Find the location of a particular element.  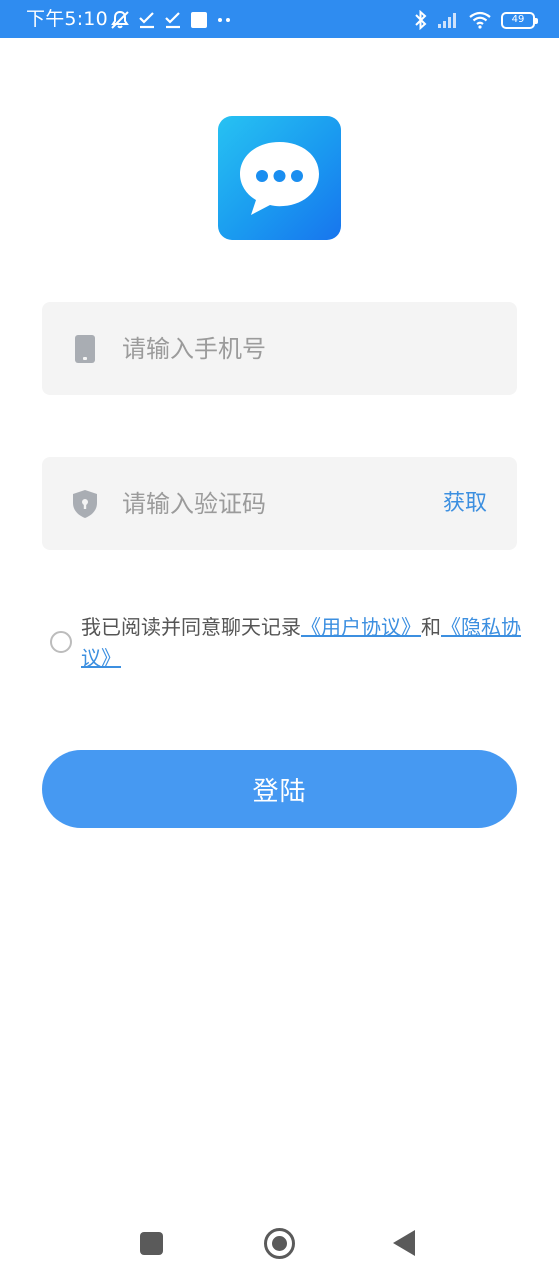

status-time: 下午5:10 is located at coordinates (67, 19).